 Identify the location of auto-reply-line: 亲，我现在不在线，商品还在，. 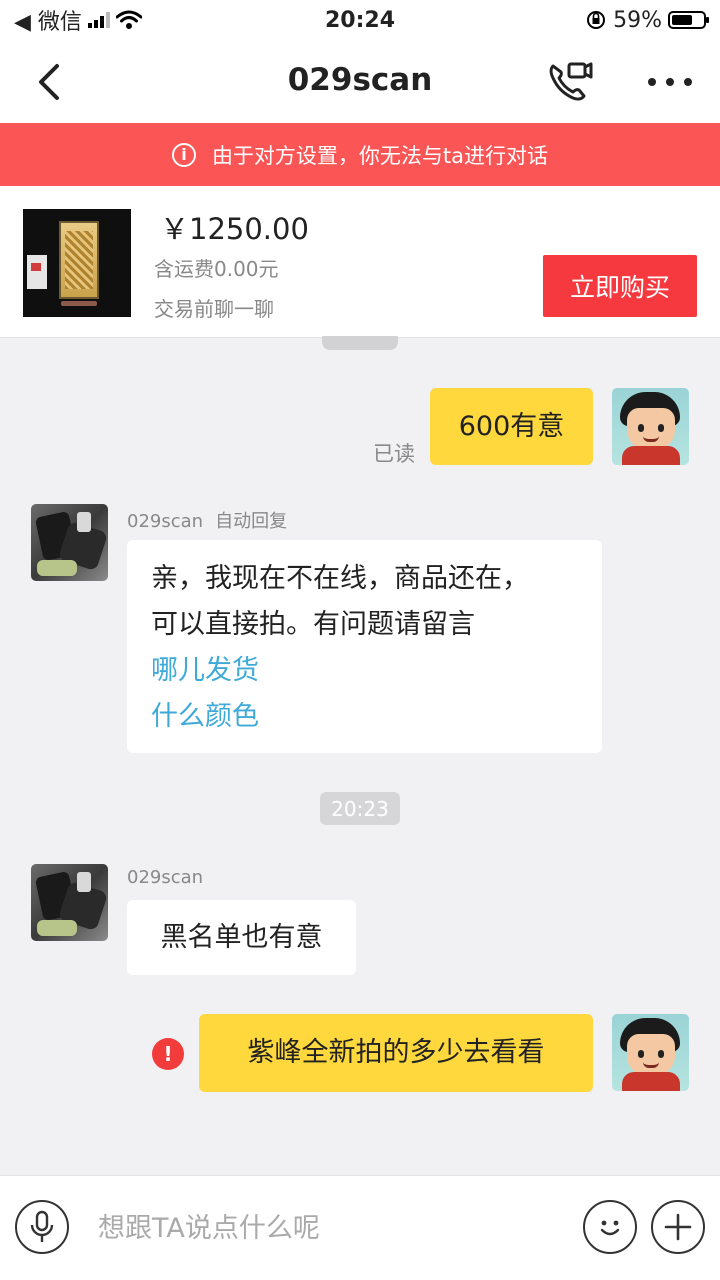
(340, 578).